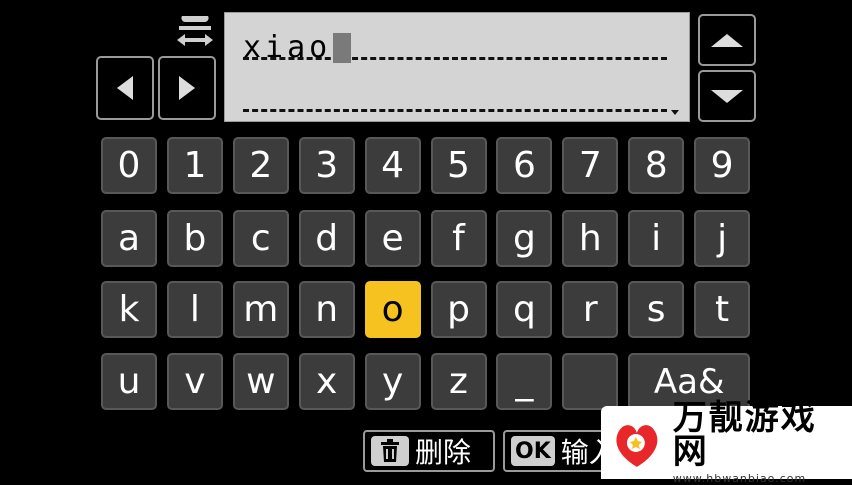  I want to click on key-underscore: _, so click(524, 381).